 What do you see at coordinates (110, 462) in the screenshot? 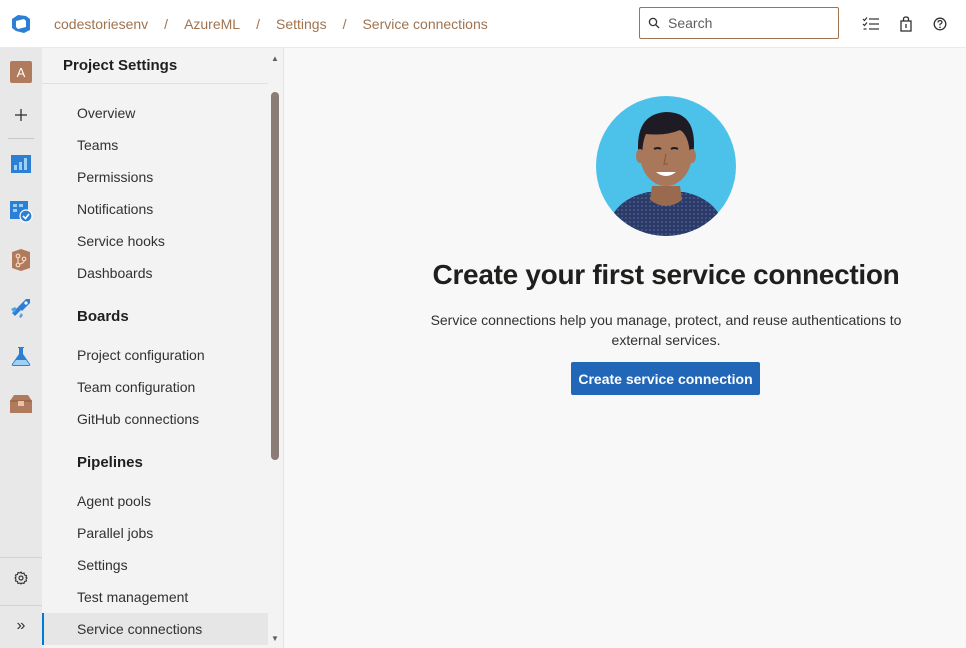
I see `sidebar-section-pipelines: Pipelines` at bounding box center [110, 462].